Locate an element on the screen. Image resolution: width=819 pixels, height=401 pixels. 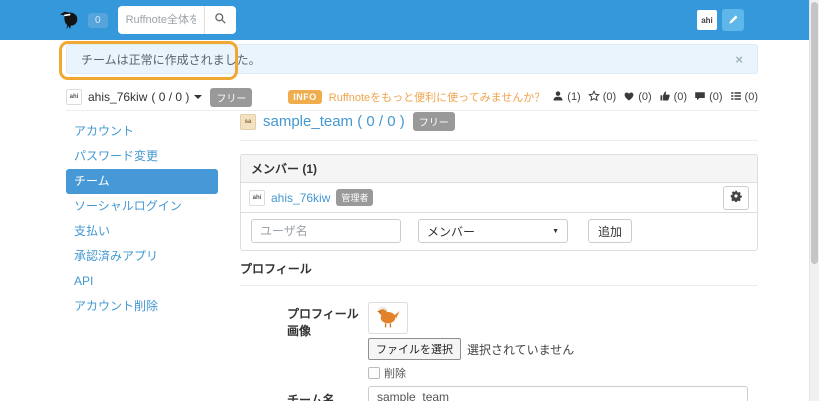
sidebar-item-approved-apps: 承認済みアプリ is located at coordinates (142, 256).